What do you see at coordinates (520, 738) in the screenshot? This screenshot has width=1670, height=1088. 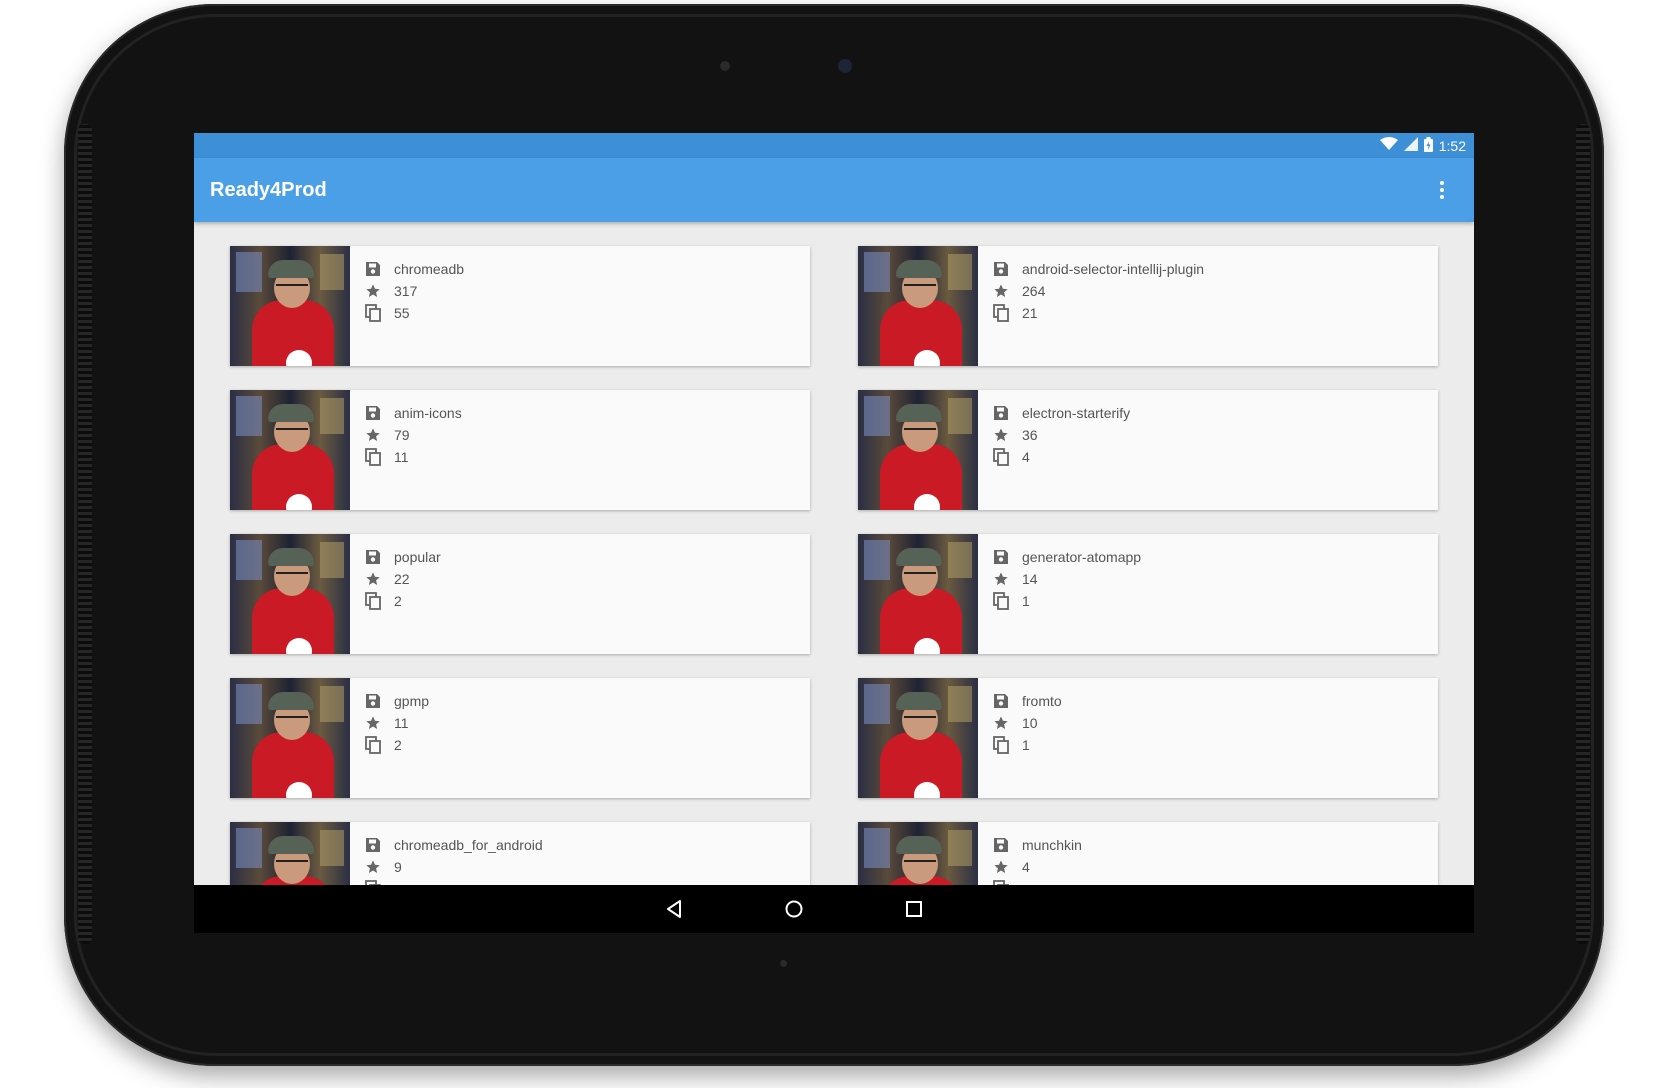 I see `repo-card: gpmp 11 2` at bounding box center [520, 738].